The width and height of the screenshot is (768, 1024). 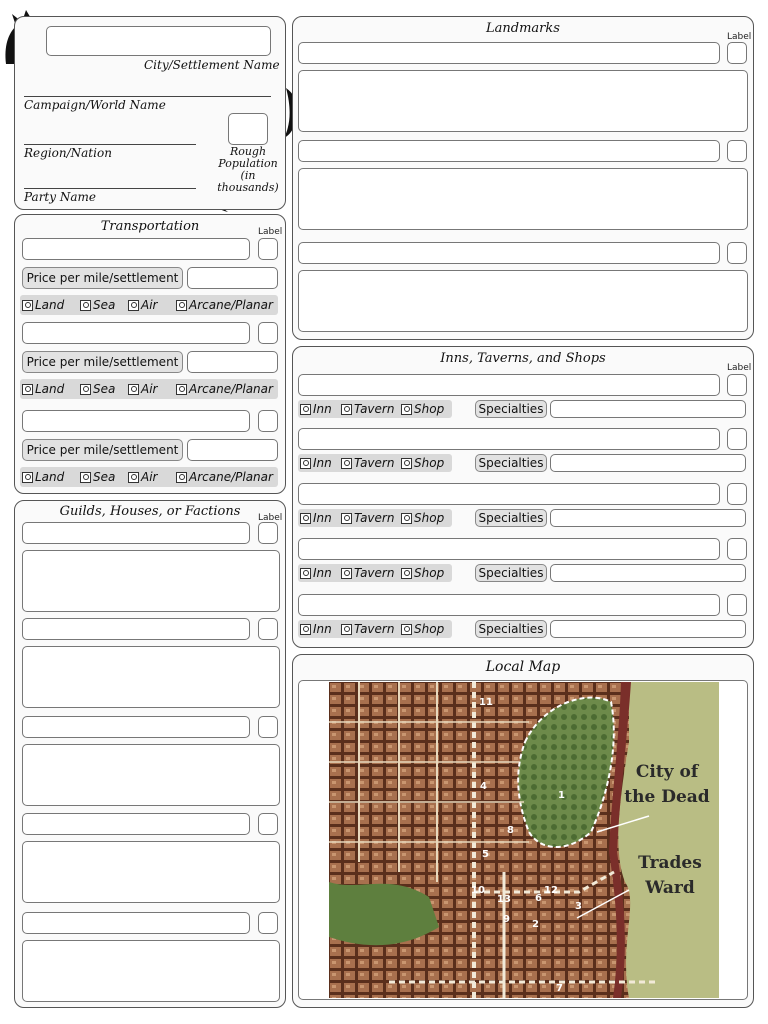 I want to click on radio-tavern-4: Tavern, so click(x=367, y=573).